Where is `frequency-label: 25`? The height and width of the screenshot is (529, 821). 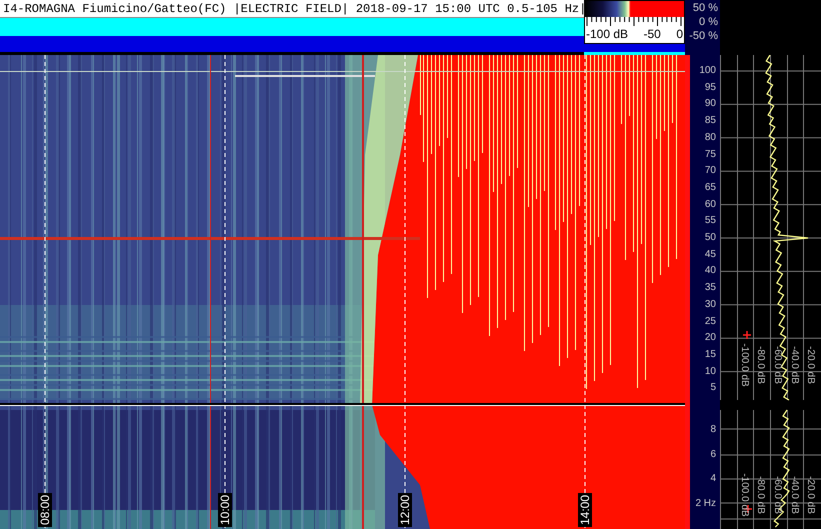
frequency-label: 25 is located at coordinates (710, 322).